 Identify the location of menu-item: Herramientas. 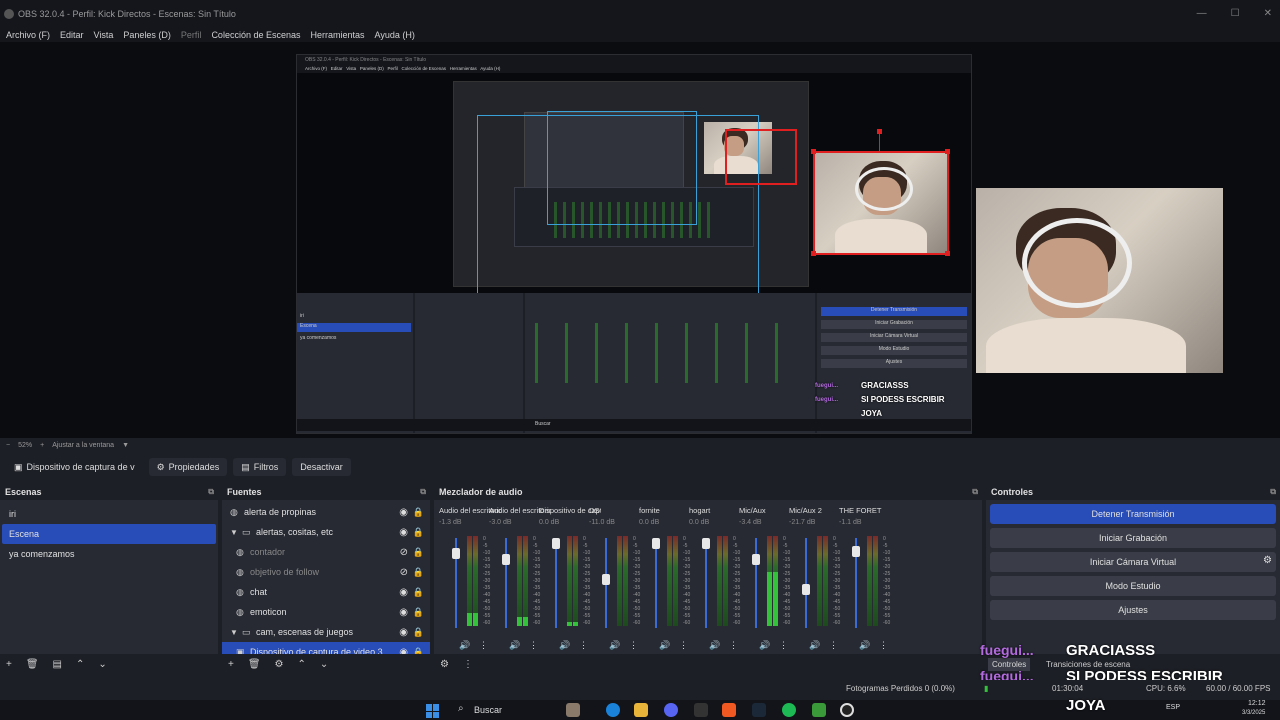
(338, 35).